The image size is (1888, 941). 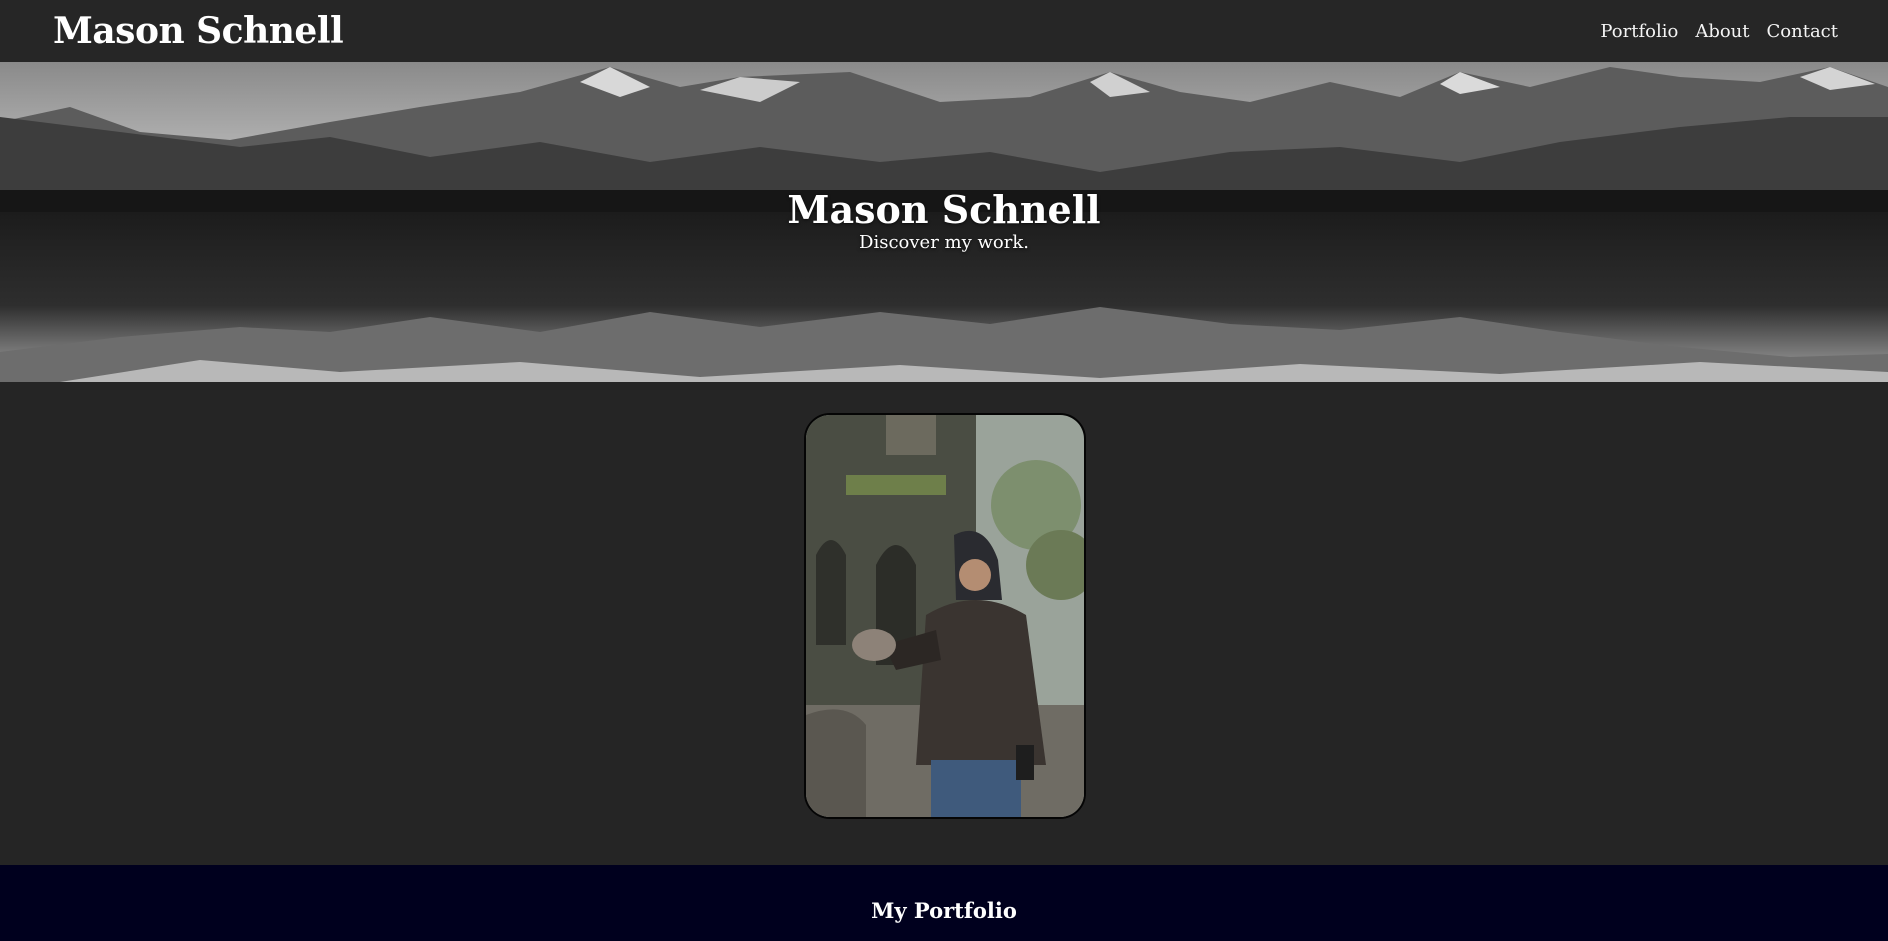 I want to click on profile-photo, so click(x=945, y=616).